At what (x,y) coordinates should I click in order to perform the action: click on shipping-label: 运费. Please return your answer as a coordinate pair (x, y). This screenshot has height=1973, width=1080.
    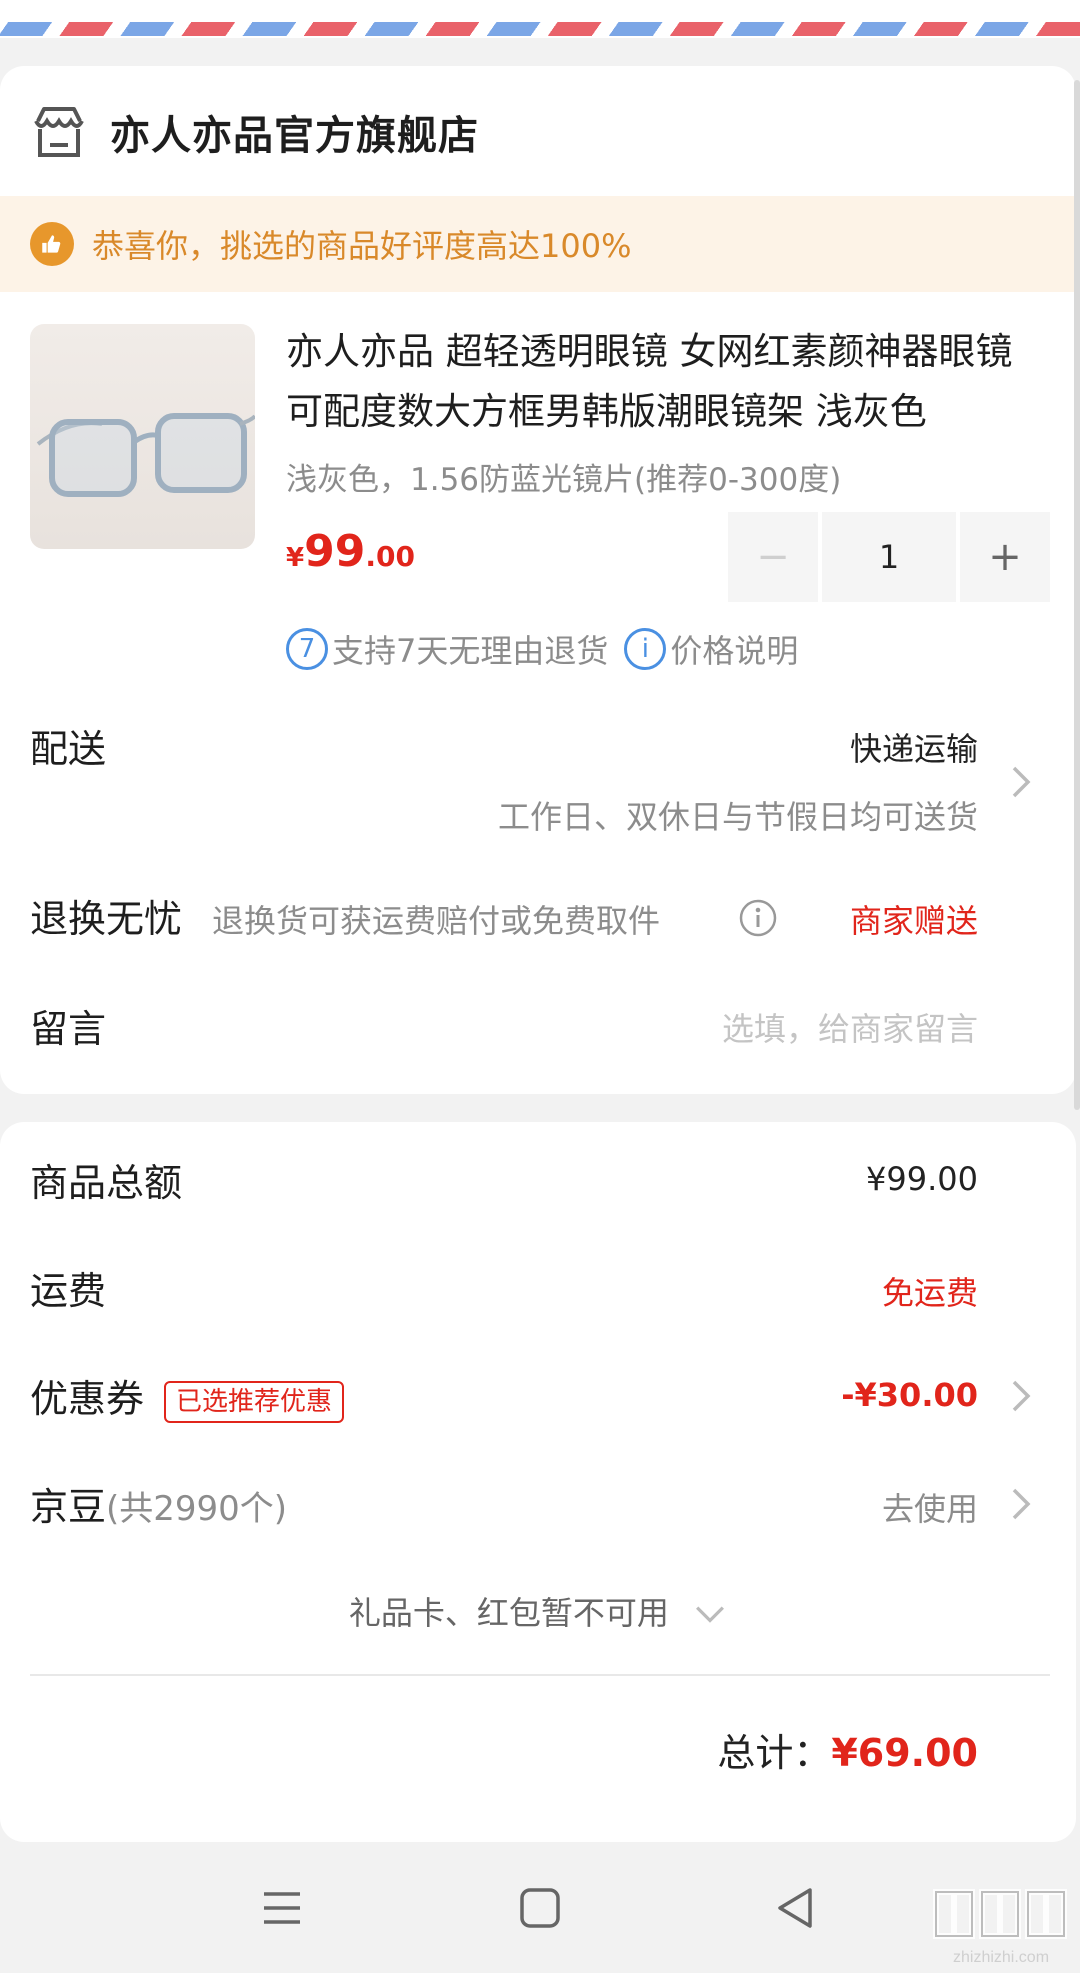
    Looking at the image, I should click on (68, 1291).